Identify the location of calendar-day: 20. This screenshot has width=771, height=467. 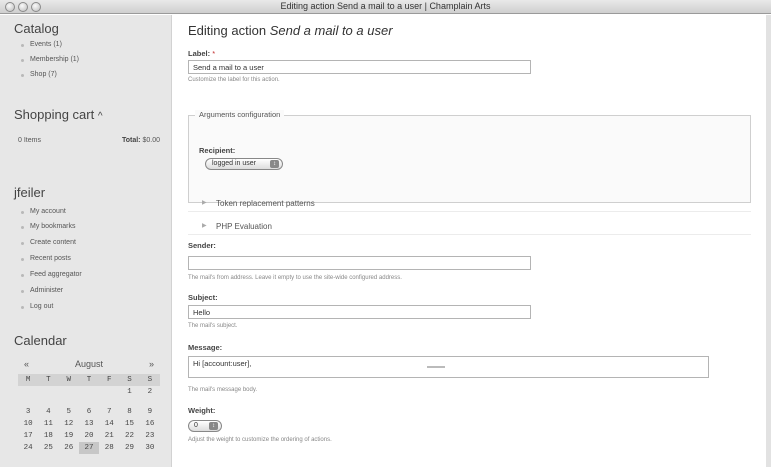
(89, 436).